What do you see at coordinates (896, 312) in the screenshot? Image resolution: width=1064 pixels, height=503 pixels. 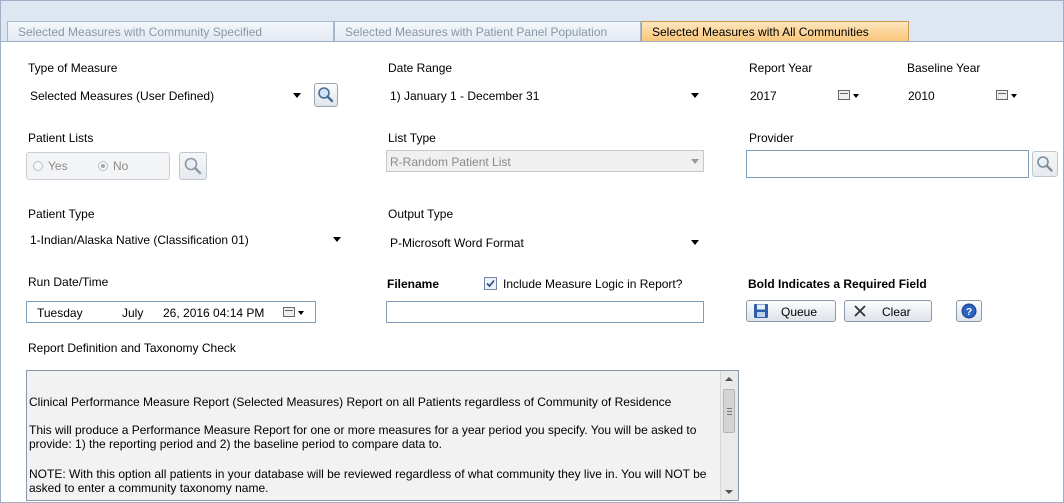 I see `clear-button-label: Clear` at bounding box center [896, 312].